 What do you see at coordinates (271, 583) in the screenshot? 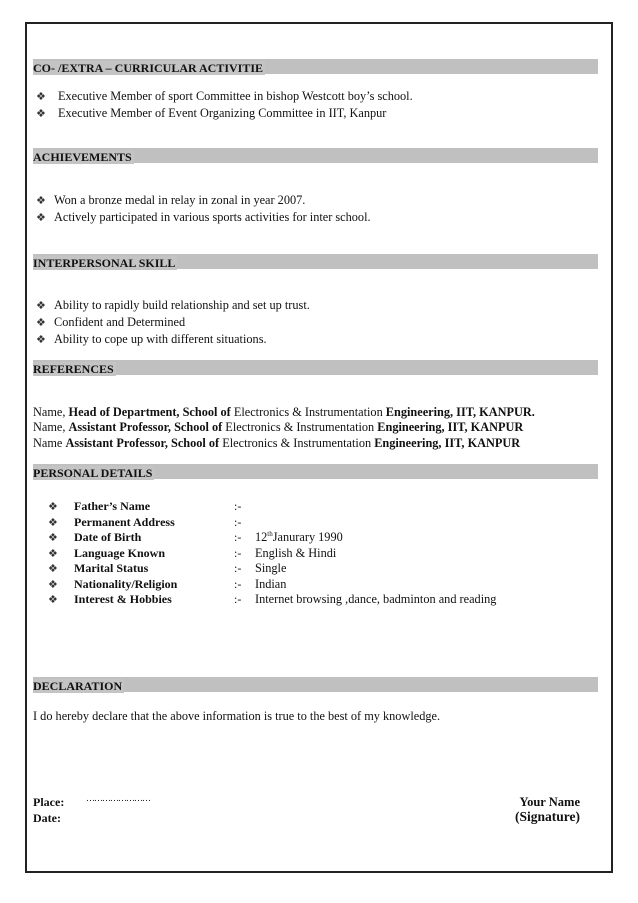
I see `detail-value: Indian` at bounding box center [271, 583].